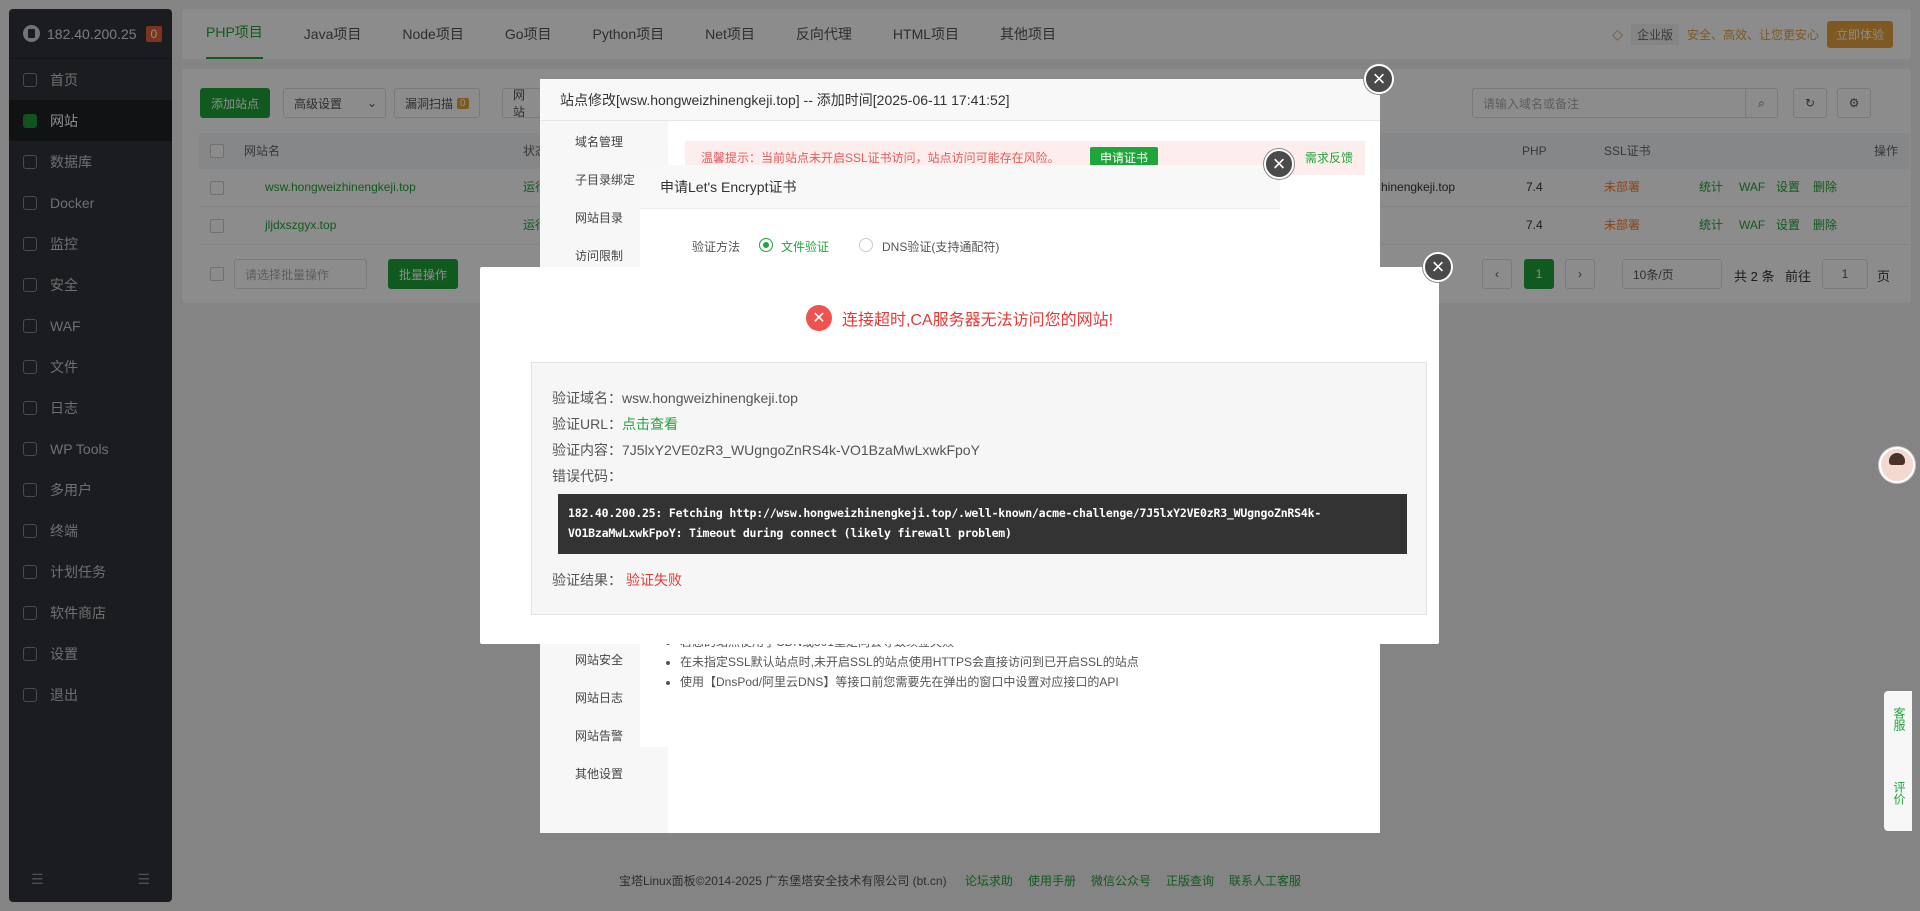  I want to click on verify-domain-line: 验证域名：wsw.hongweizhinengkeji.top, so click(675, 398).